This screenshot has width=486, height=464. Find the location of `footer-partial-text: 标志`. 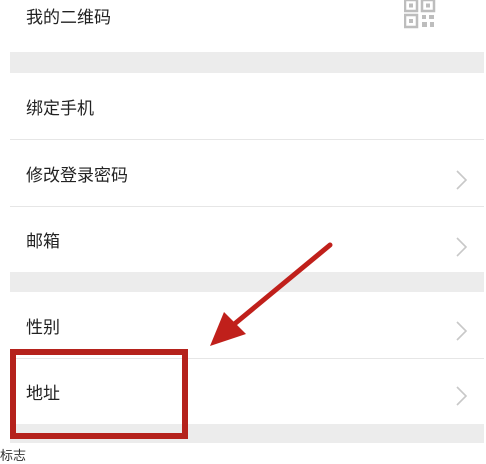

footer-partial-text: 标志 is located at coordinates (13, 456).